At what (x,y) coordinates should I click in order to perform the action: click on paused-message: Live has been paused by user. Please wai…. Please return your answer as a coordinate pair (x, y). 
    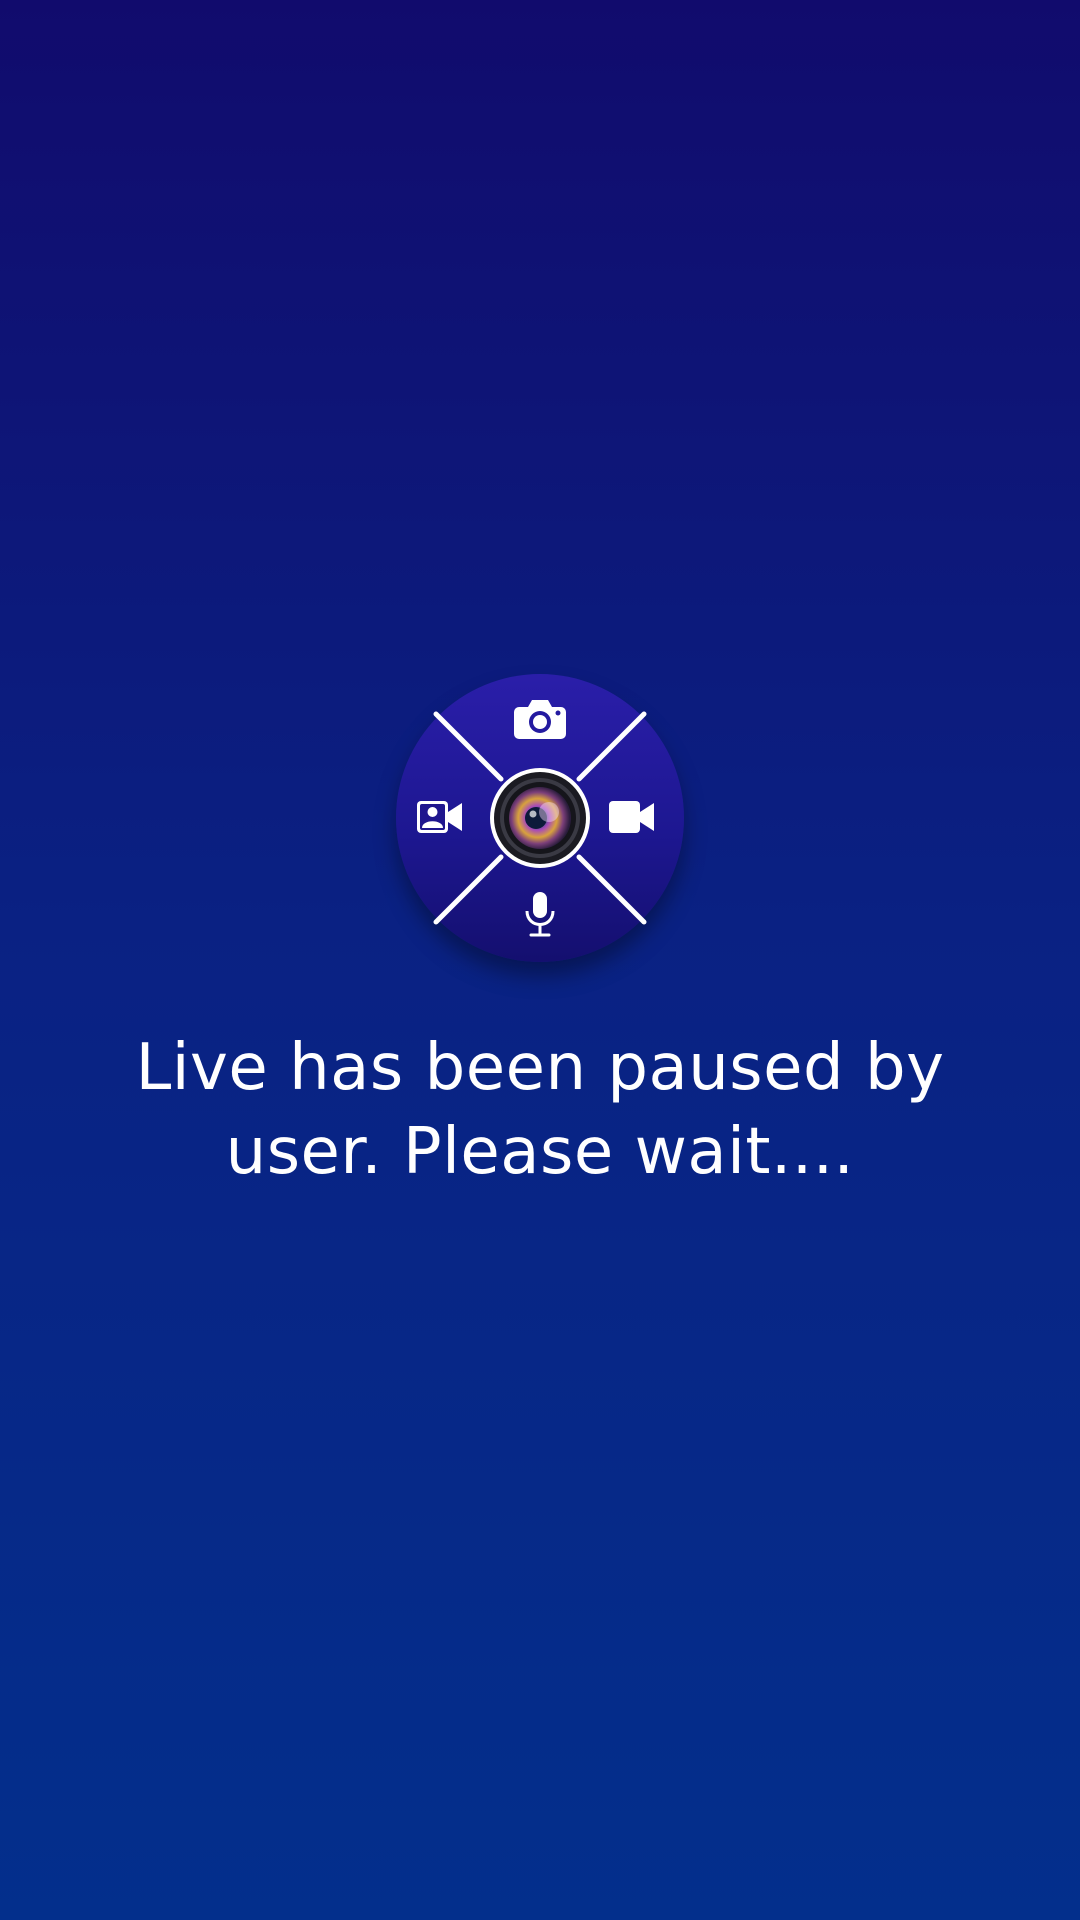
    Looking at the image, I should click on (540, 1110).